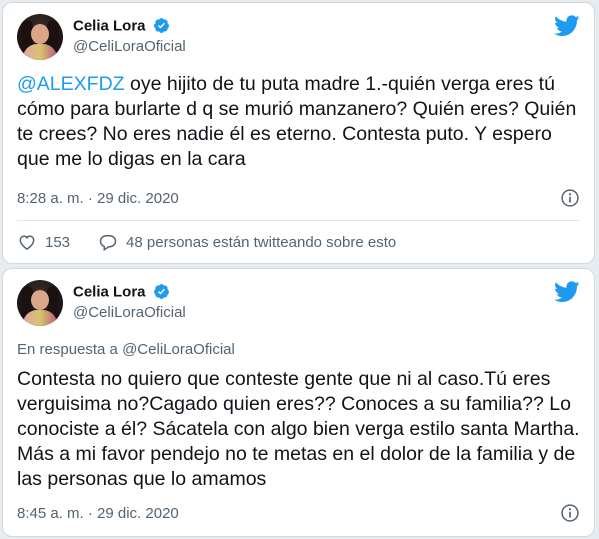 This screenshot has height=539, width=599. What do you see at coordinates (27, 242) in the screenshot?
I see `heart-icon` at bounding box center [27, 242].